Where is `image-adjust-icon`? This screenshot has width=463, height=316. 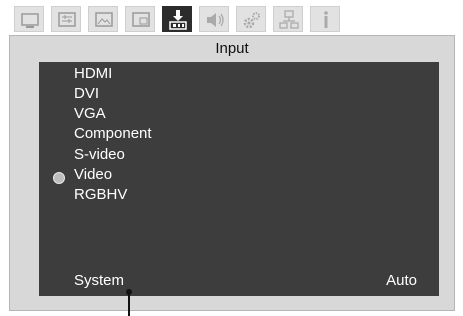 image-adjust-icon is located at coordinates (67, 19).